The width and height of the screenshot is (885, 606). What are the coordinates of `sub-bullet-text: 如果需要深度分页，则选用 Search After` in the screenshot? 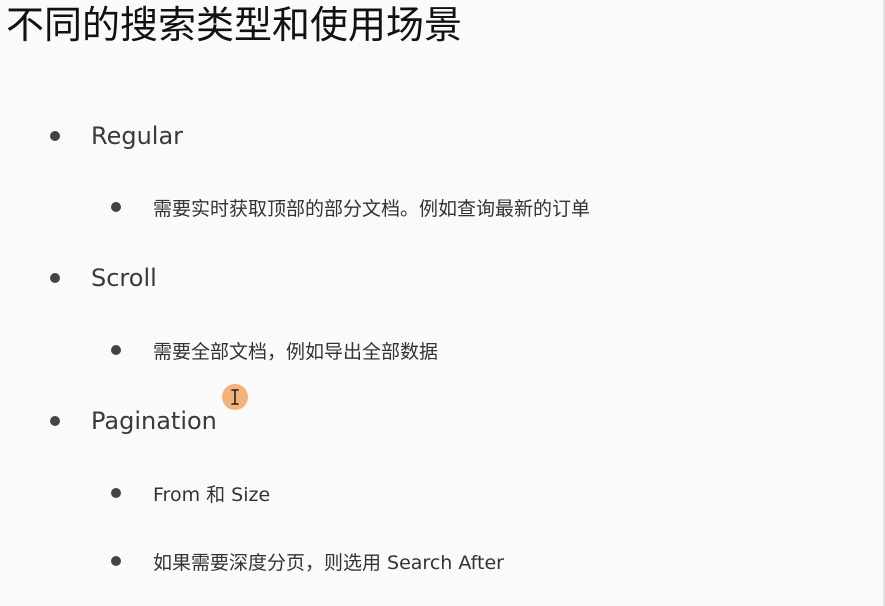 It's located at (328, 562).